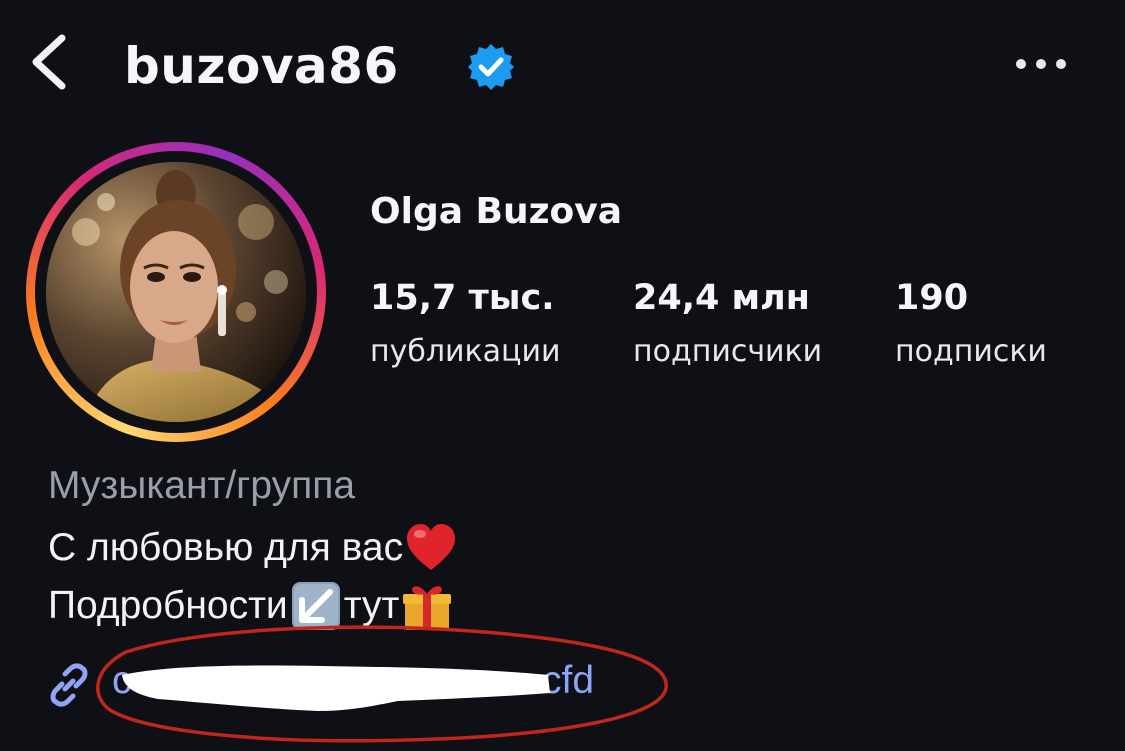 This screenshot has height=751, width=1125. Describe the element at coordinates (202, 485) in the screenshot. I see `profile-category: Музыкант/группа` at that location.